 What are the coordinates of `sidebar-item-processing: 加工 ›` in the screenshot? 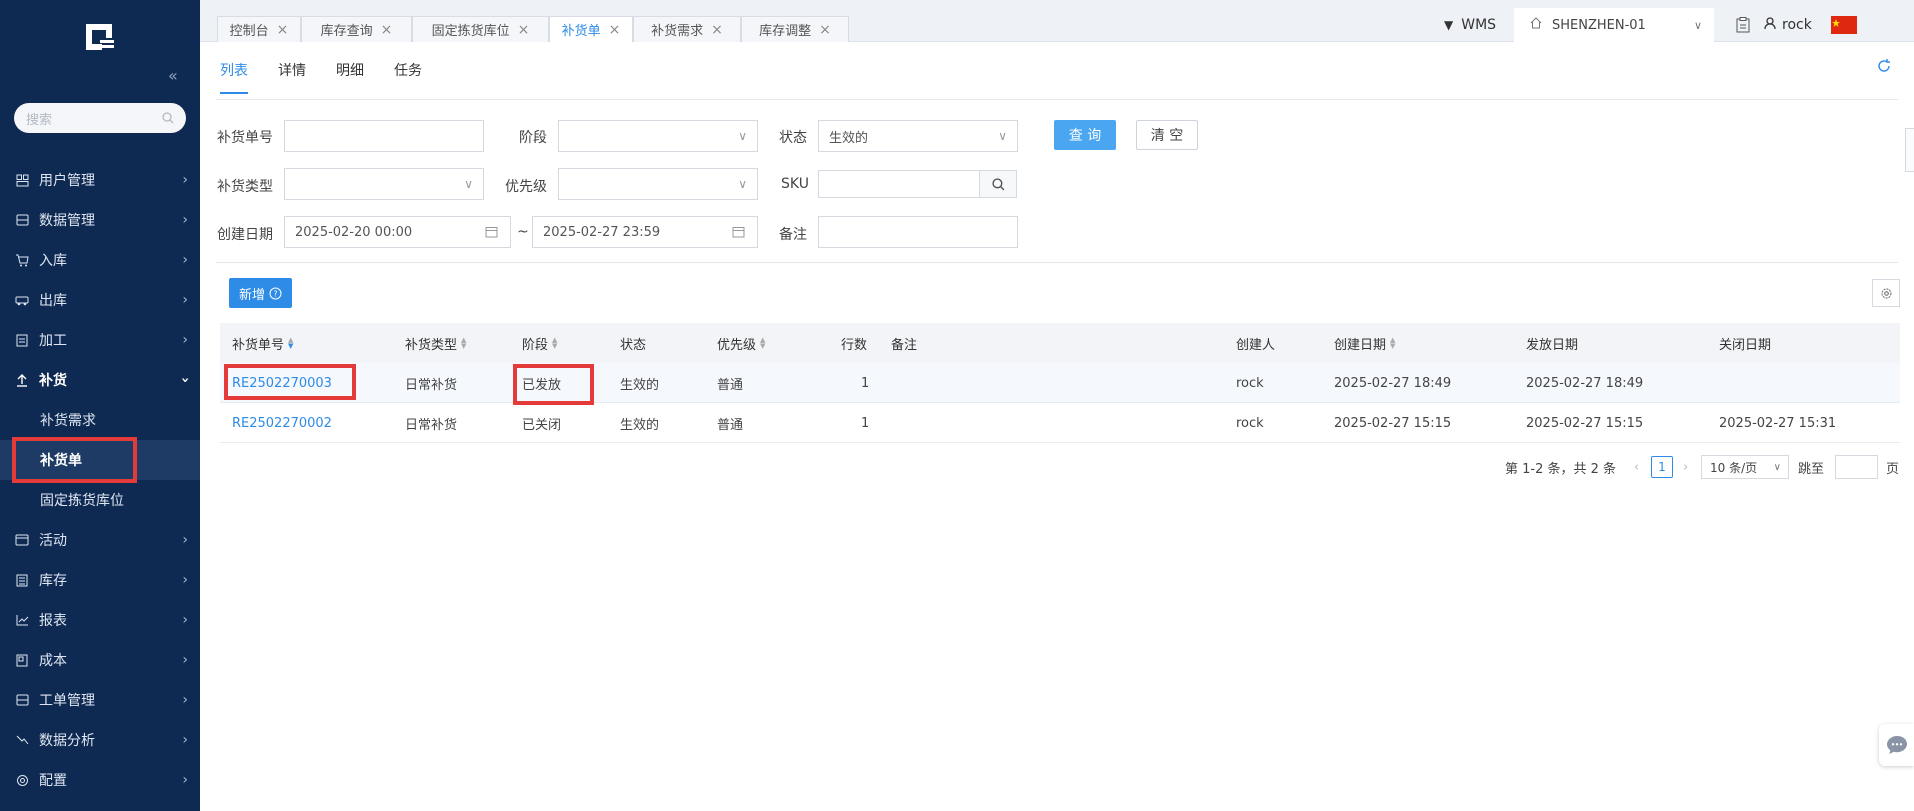 It's located at (100, 340).